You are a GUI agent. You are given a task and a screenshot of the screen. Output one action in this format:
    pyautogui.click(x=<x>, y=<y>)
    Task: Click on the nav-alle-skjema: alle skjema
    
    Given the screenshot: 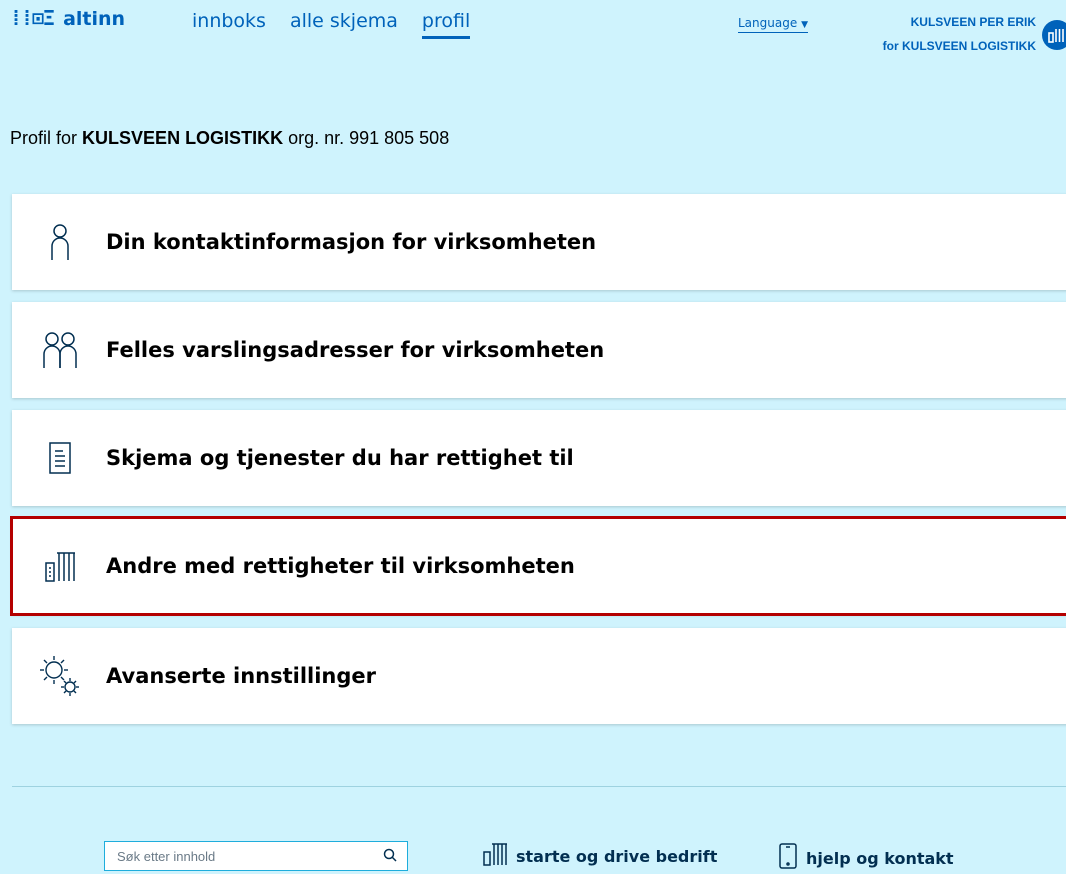 What is the action you would take?
    pyautogui.click(x=344, y=24)
    